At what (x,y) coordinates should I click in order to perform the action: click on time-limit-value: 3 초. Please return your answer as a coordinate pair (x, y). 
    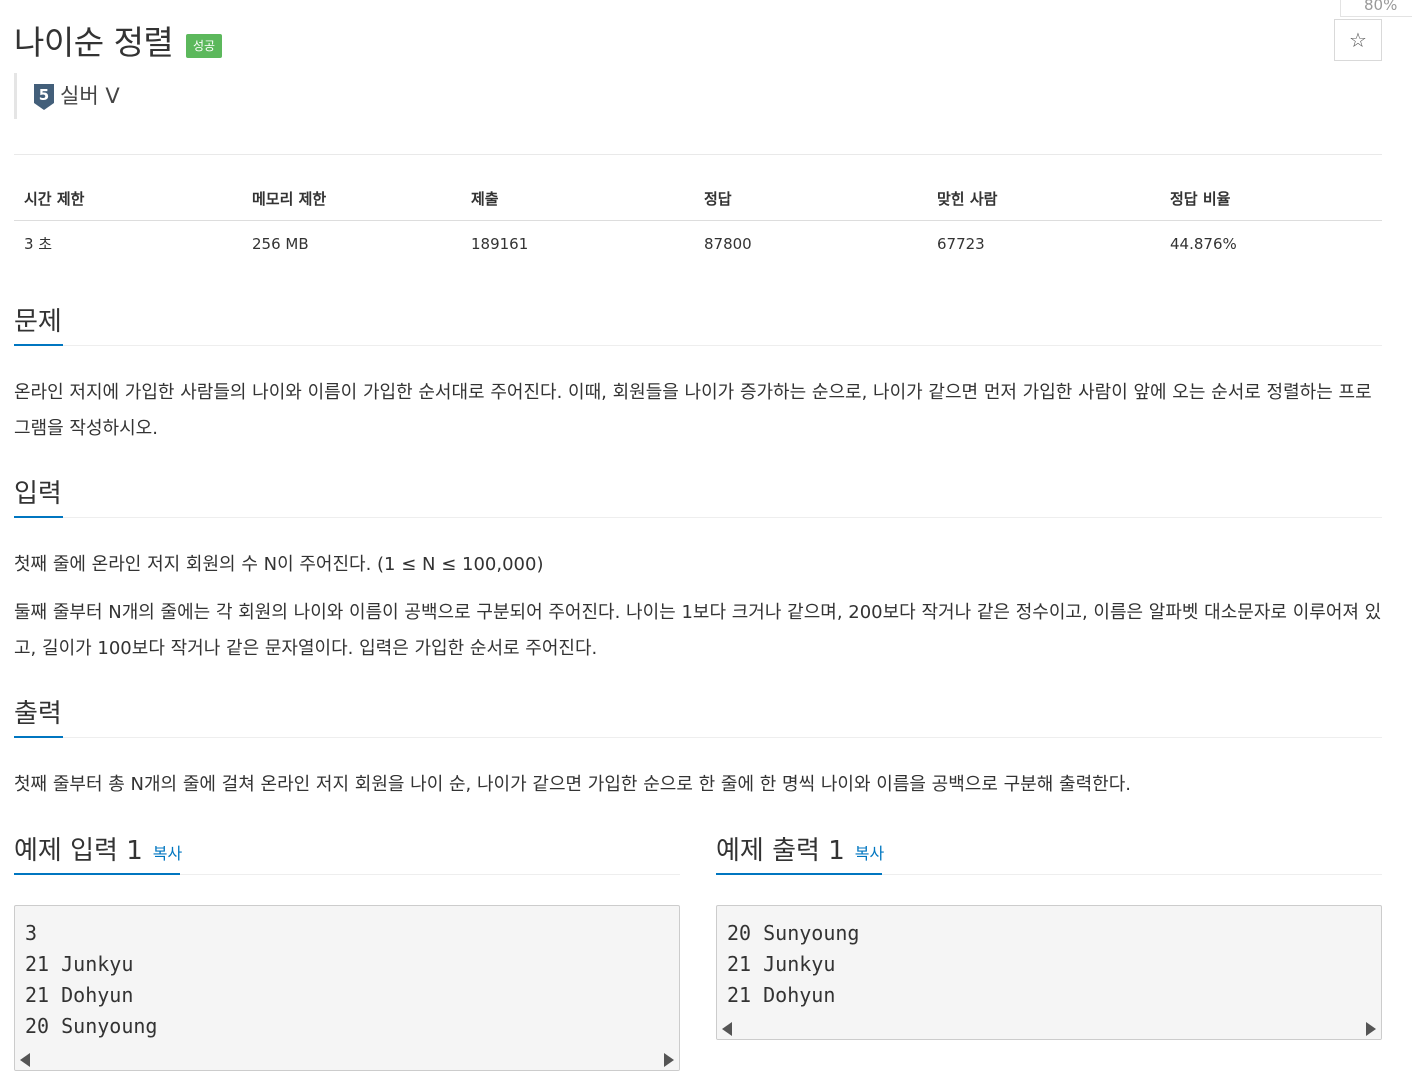
    Looking at the image, I should click on (38, 244).